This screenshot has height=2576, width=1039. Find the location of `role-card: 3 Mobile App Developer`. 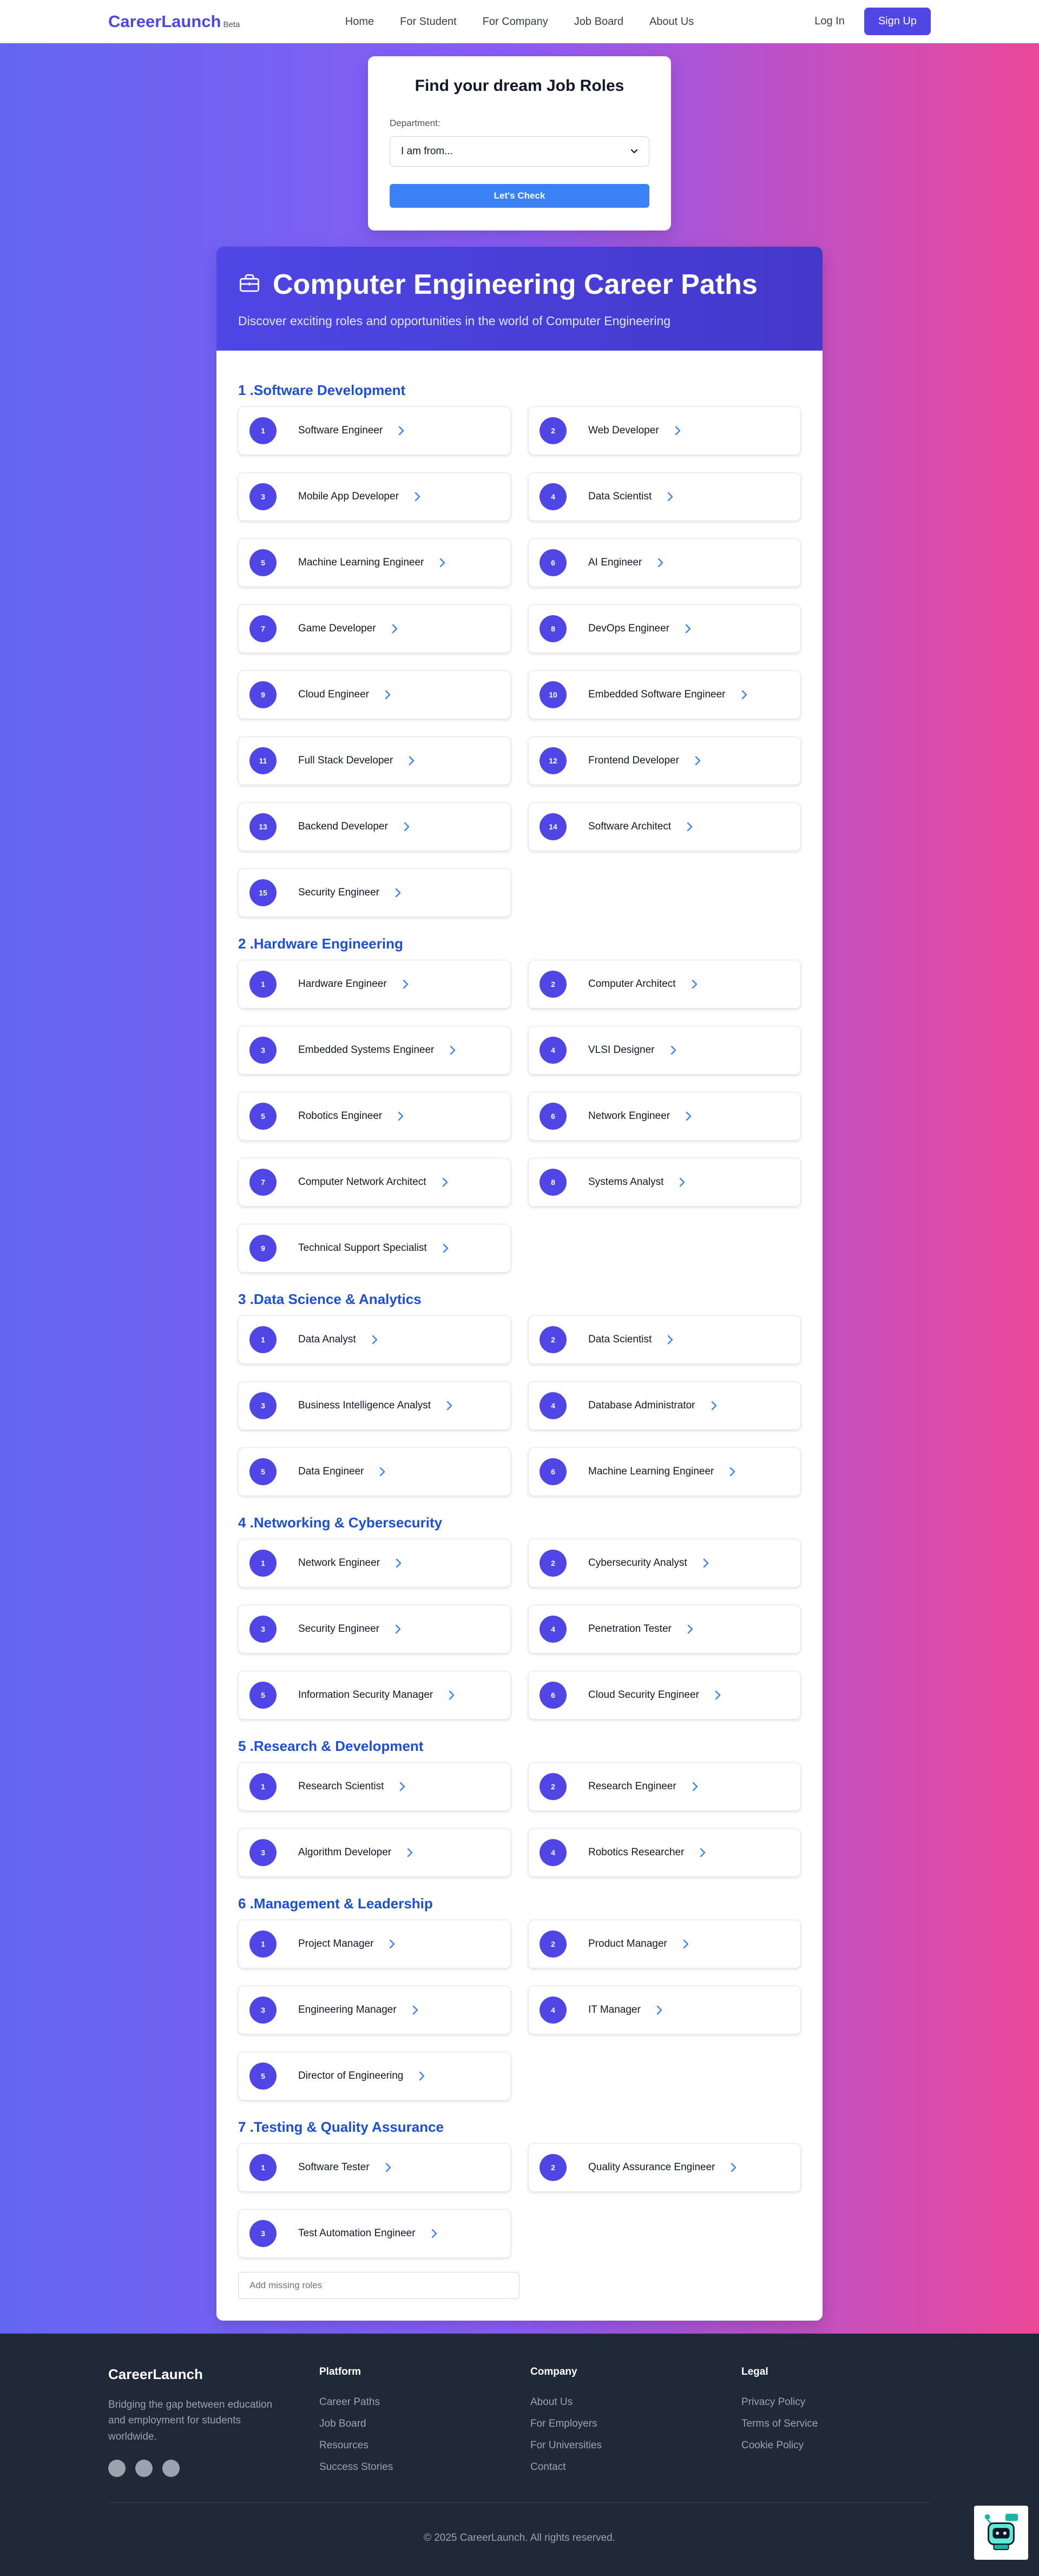

role-card: 3 Mobile App Developer is located at coordinates (374, 496).